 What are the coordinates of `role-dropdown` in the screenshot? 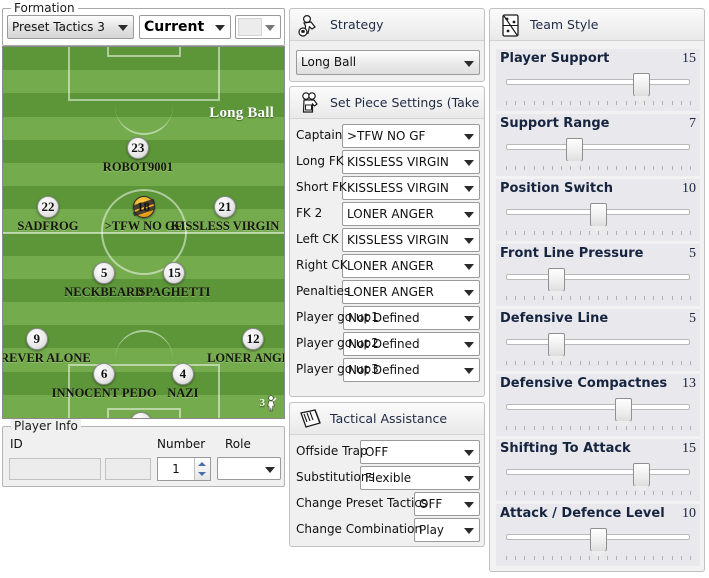 It's located at (249, 468).